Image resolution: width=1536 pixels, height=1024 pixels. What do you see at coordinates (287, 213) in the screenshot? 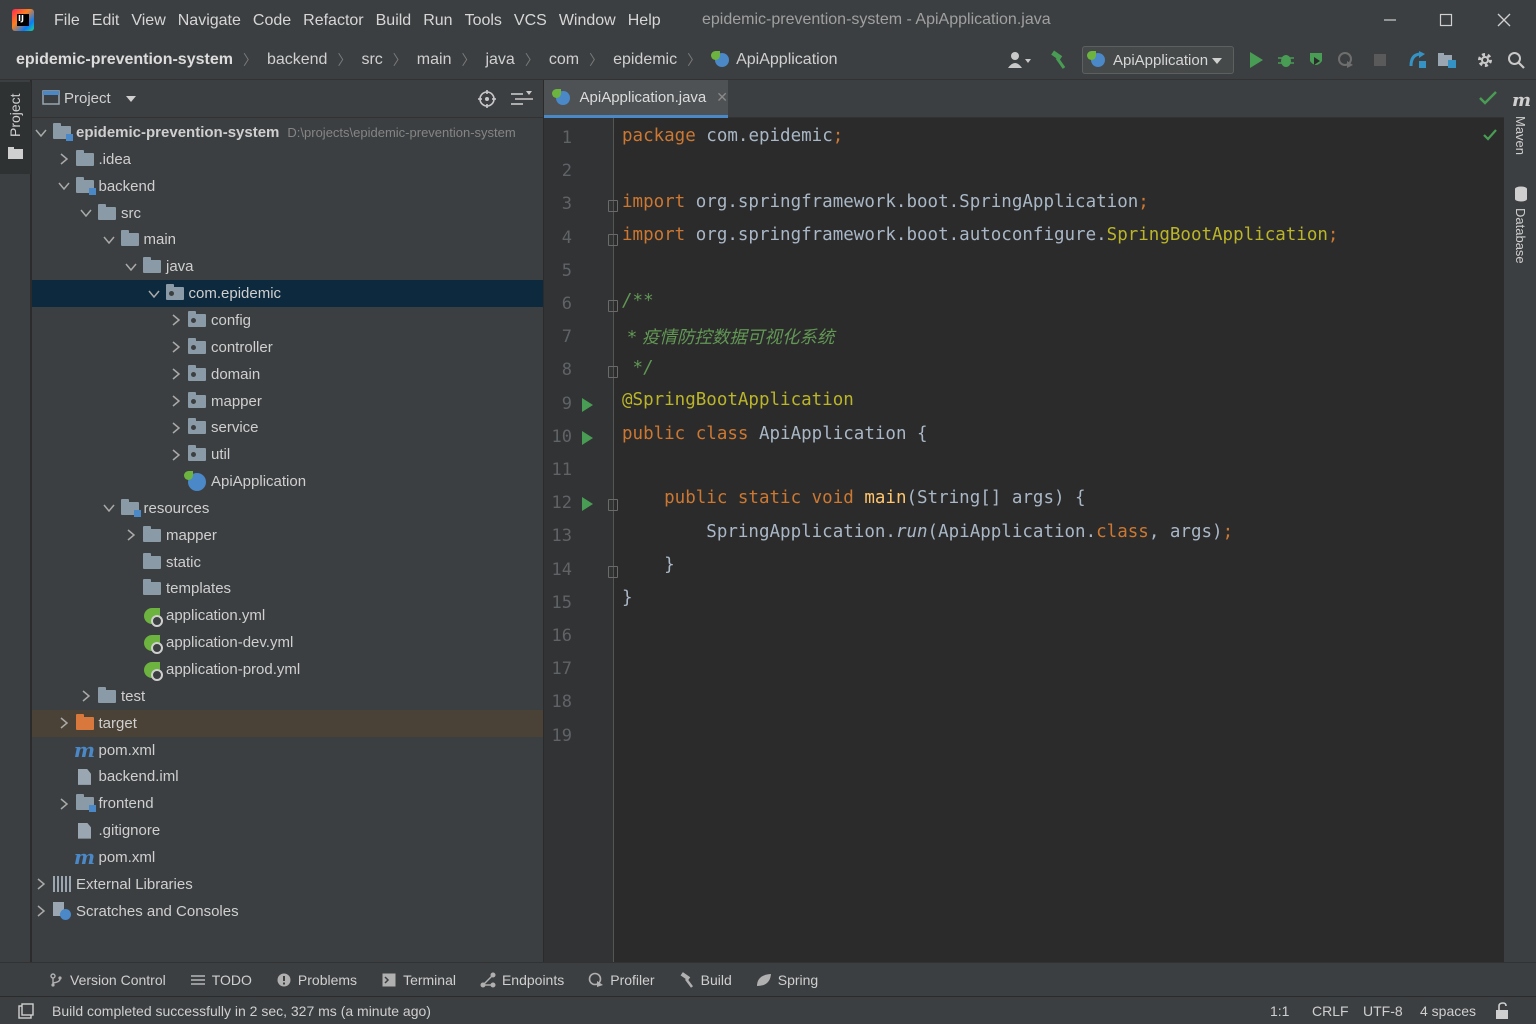
I see `tree-item: src` at bounding box center [287, 213].